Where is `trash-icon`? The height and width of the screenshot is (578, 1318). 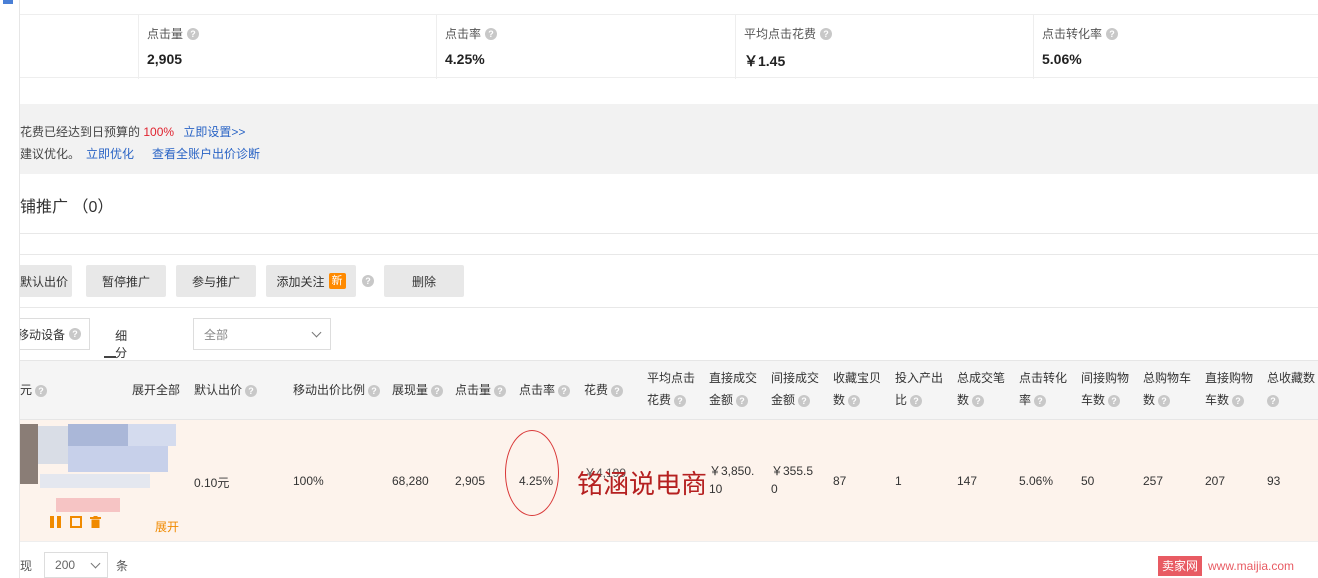
trash-icon is located at coordinates (95, 522).